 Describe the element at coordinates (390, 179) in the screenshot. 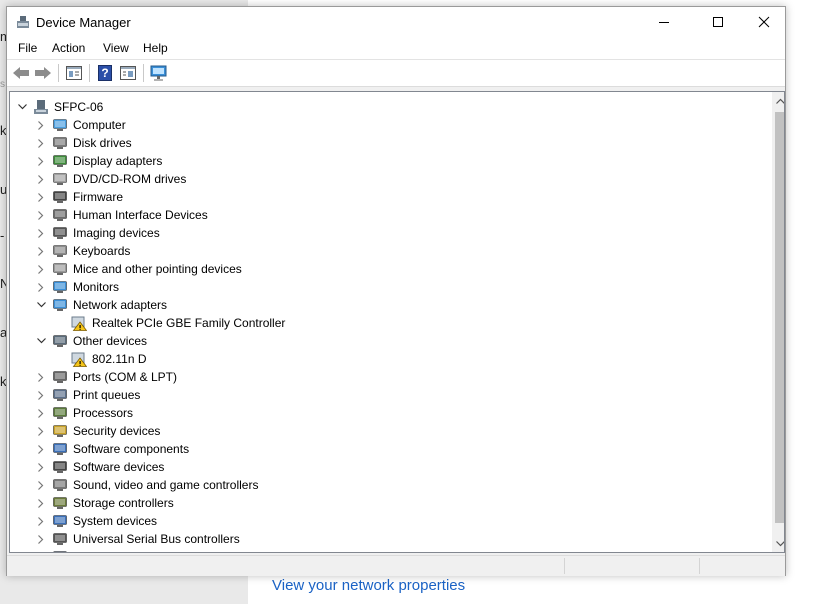

I see `tree-category-node: DVD/CD-ROM drives` at that location.